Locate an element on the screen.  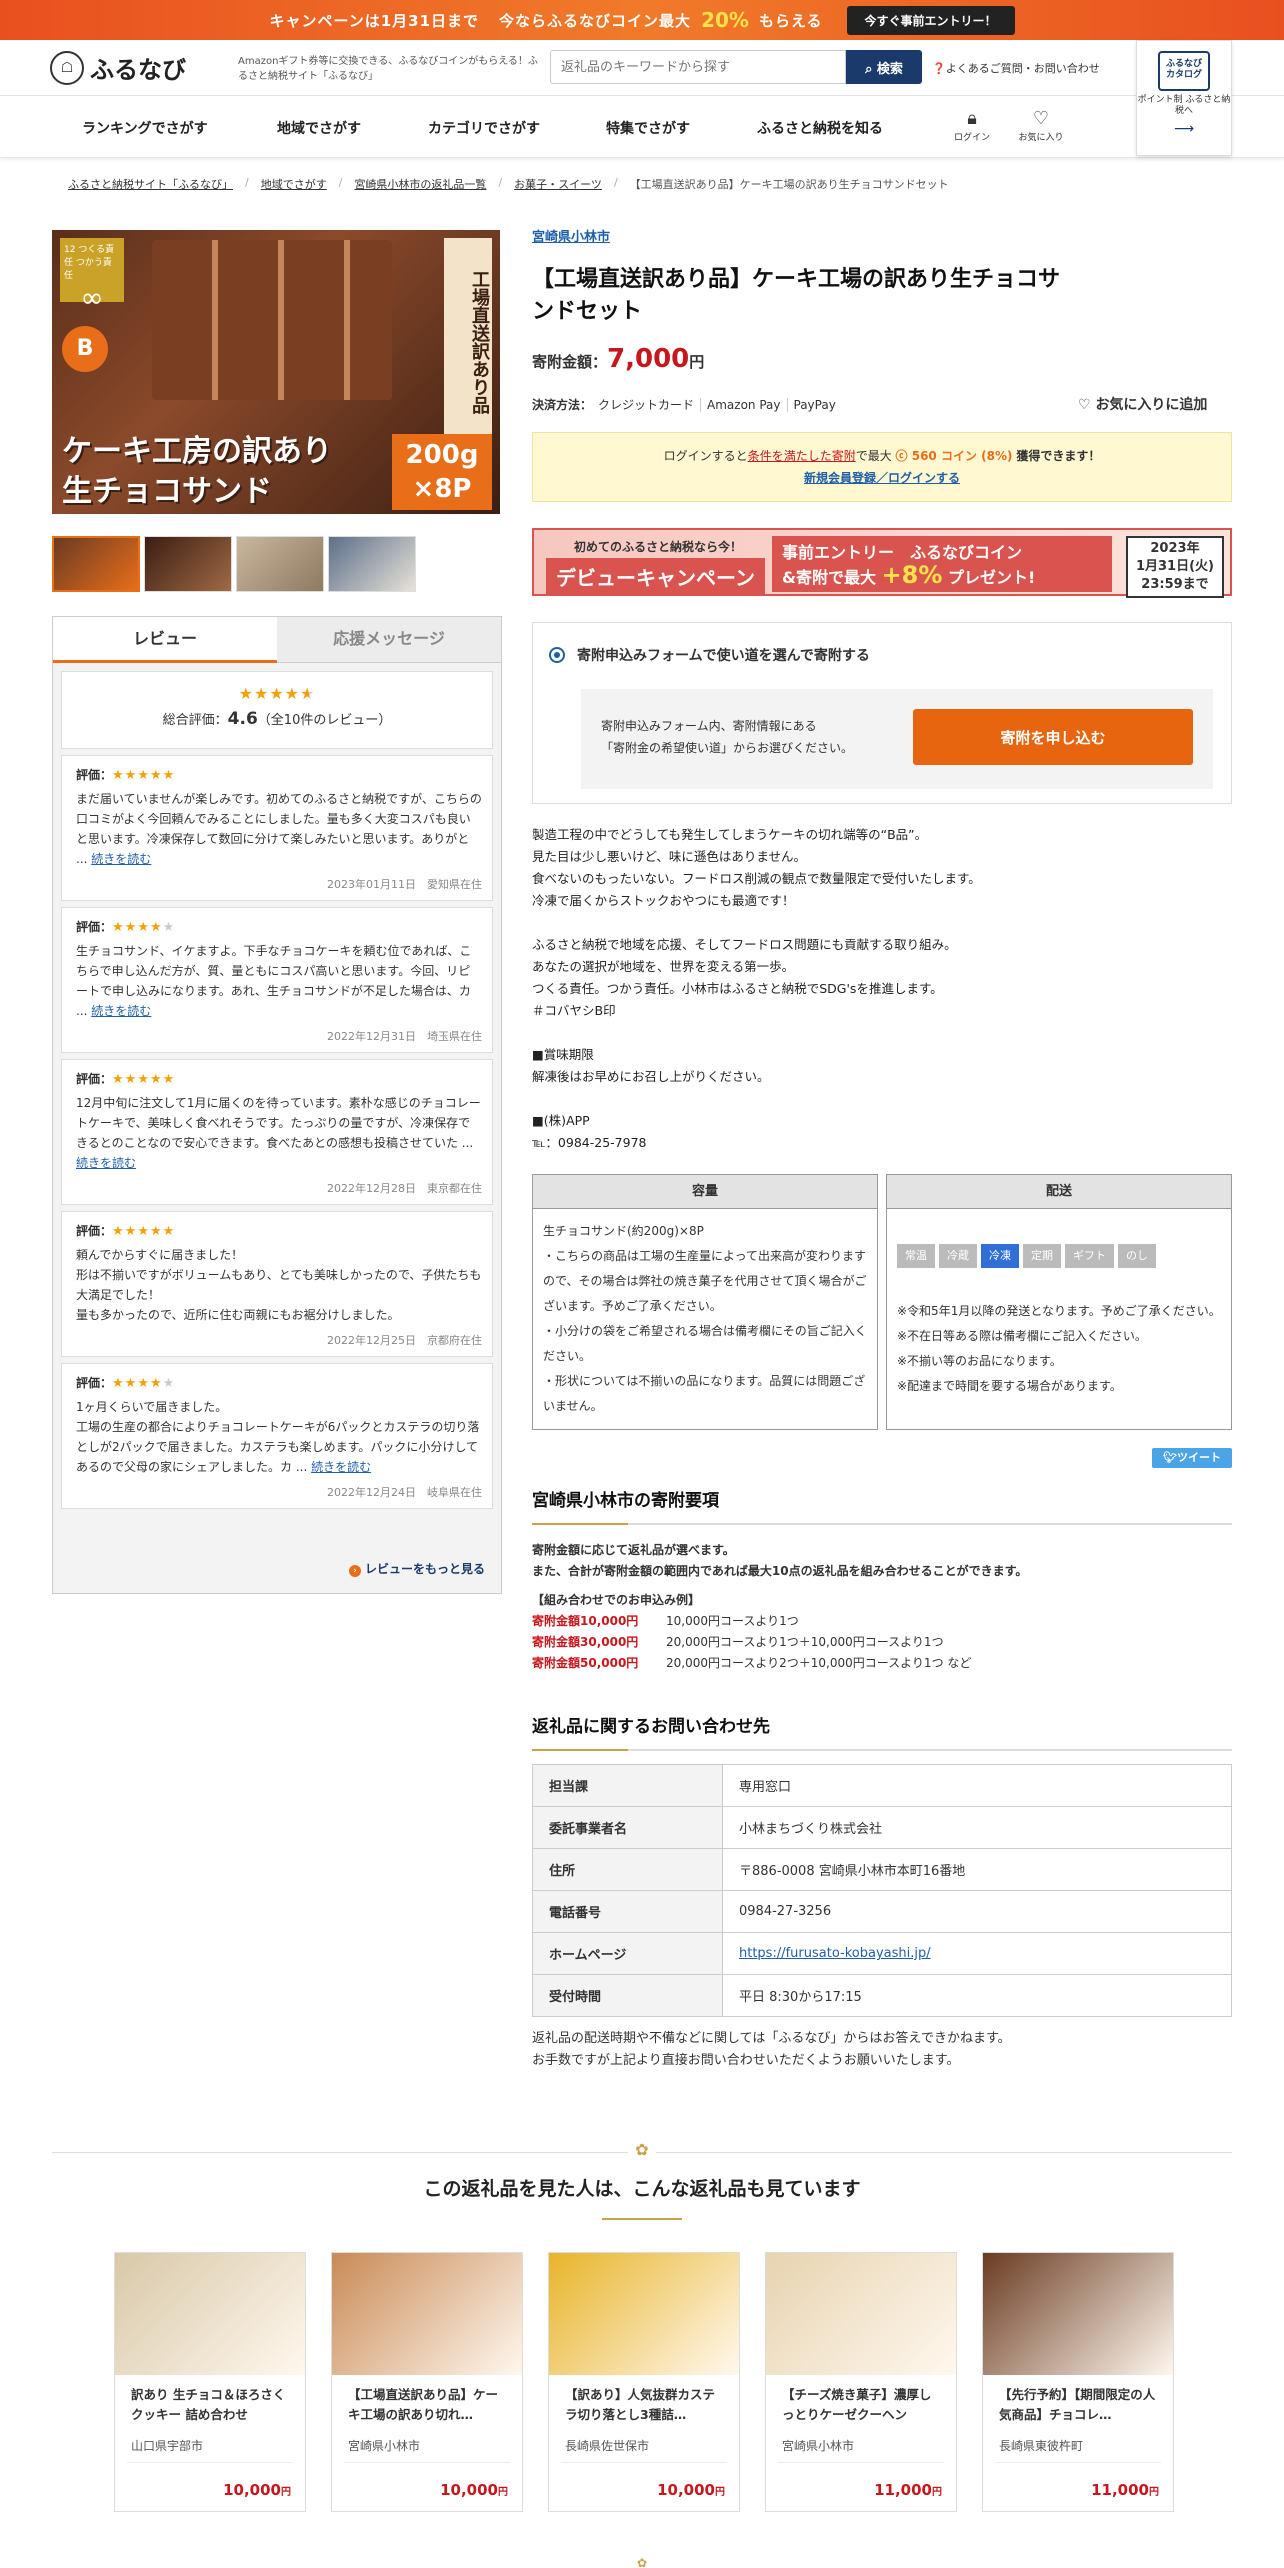
campaign-text: 今ならふるなびコイン最大 is located at coordinates (595, 20).